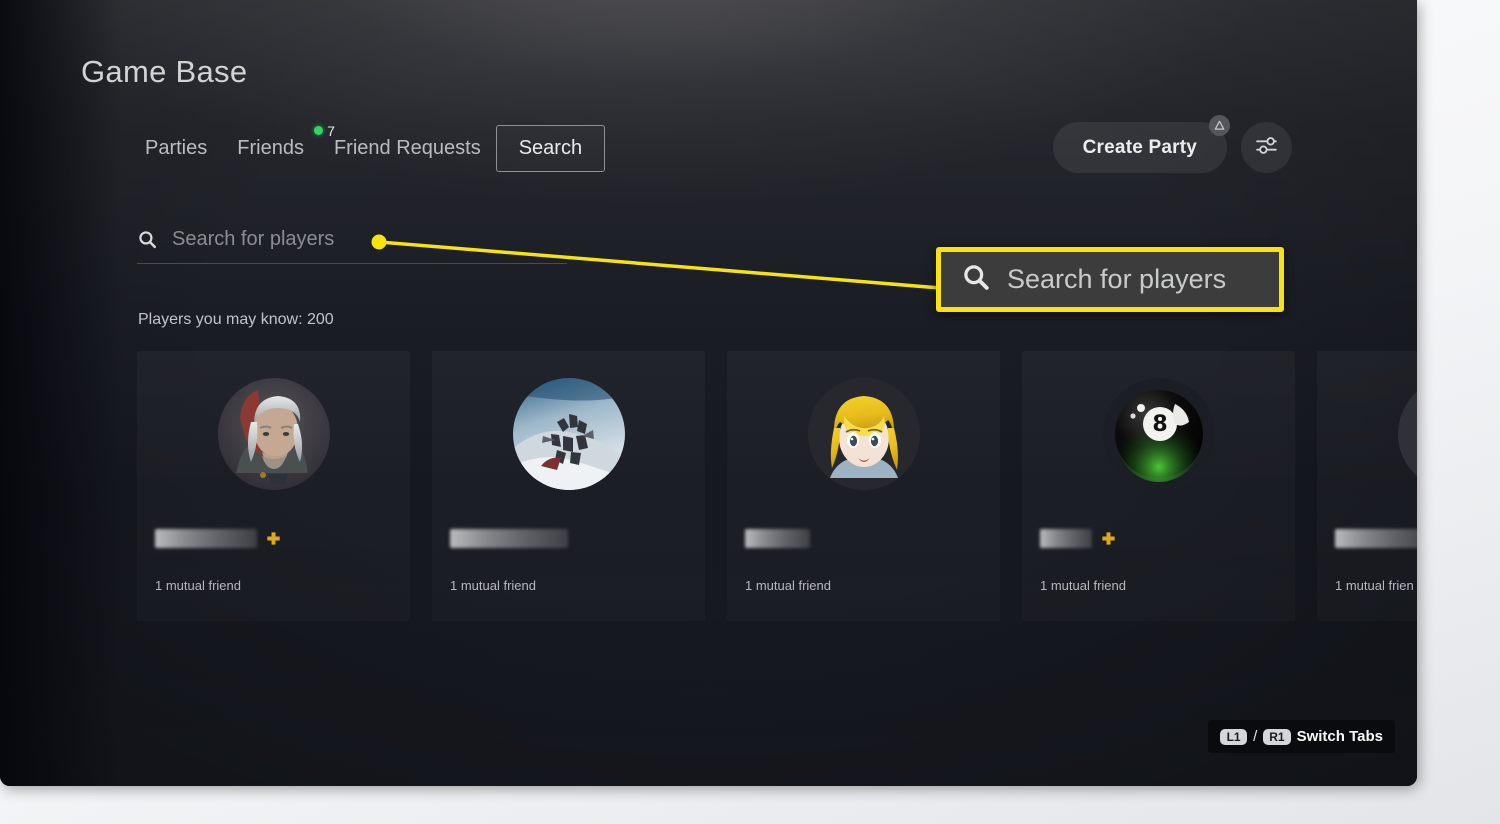  I want to click on tab-parties-label: Parties, so click(176, 147).